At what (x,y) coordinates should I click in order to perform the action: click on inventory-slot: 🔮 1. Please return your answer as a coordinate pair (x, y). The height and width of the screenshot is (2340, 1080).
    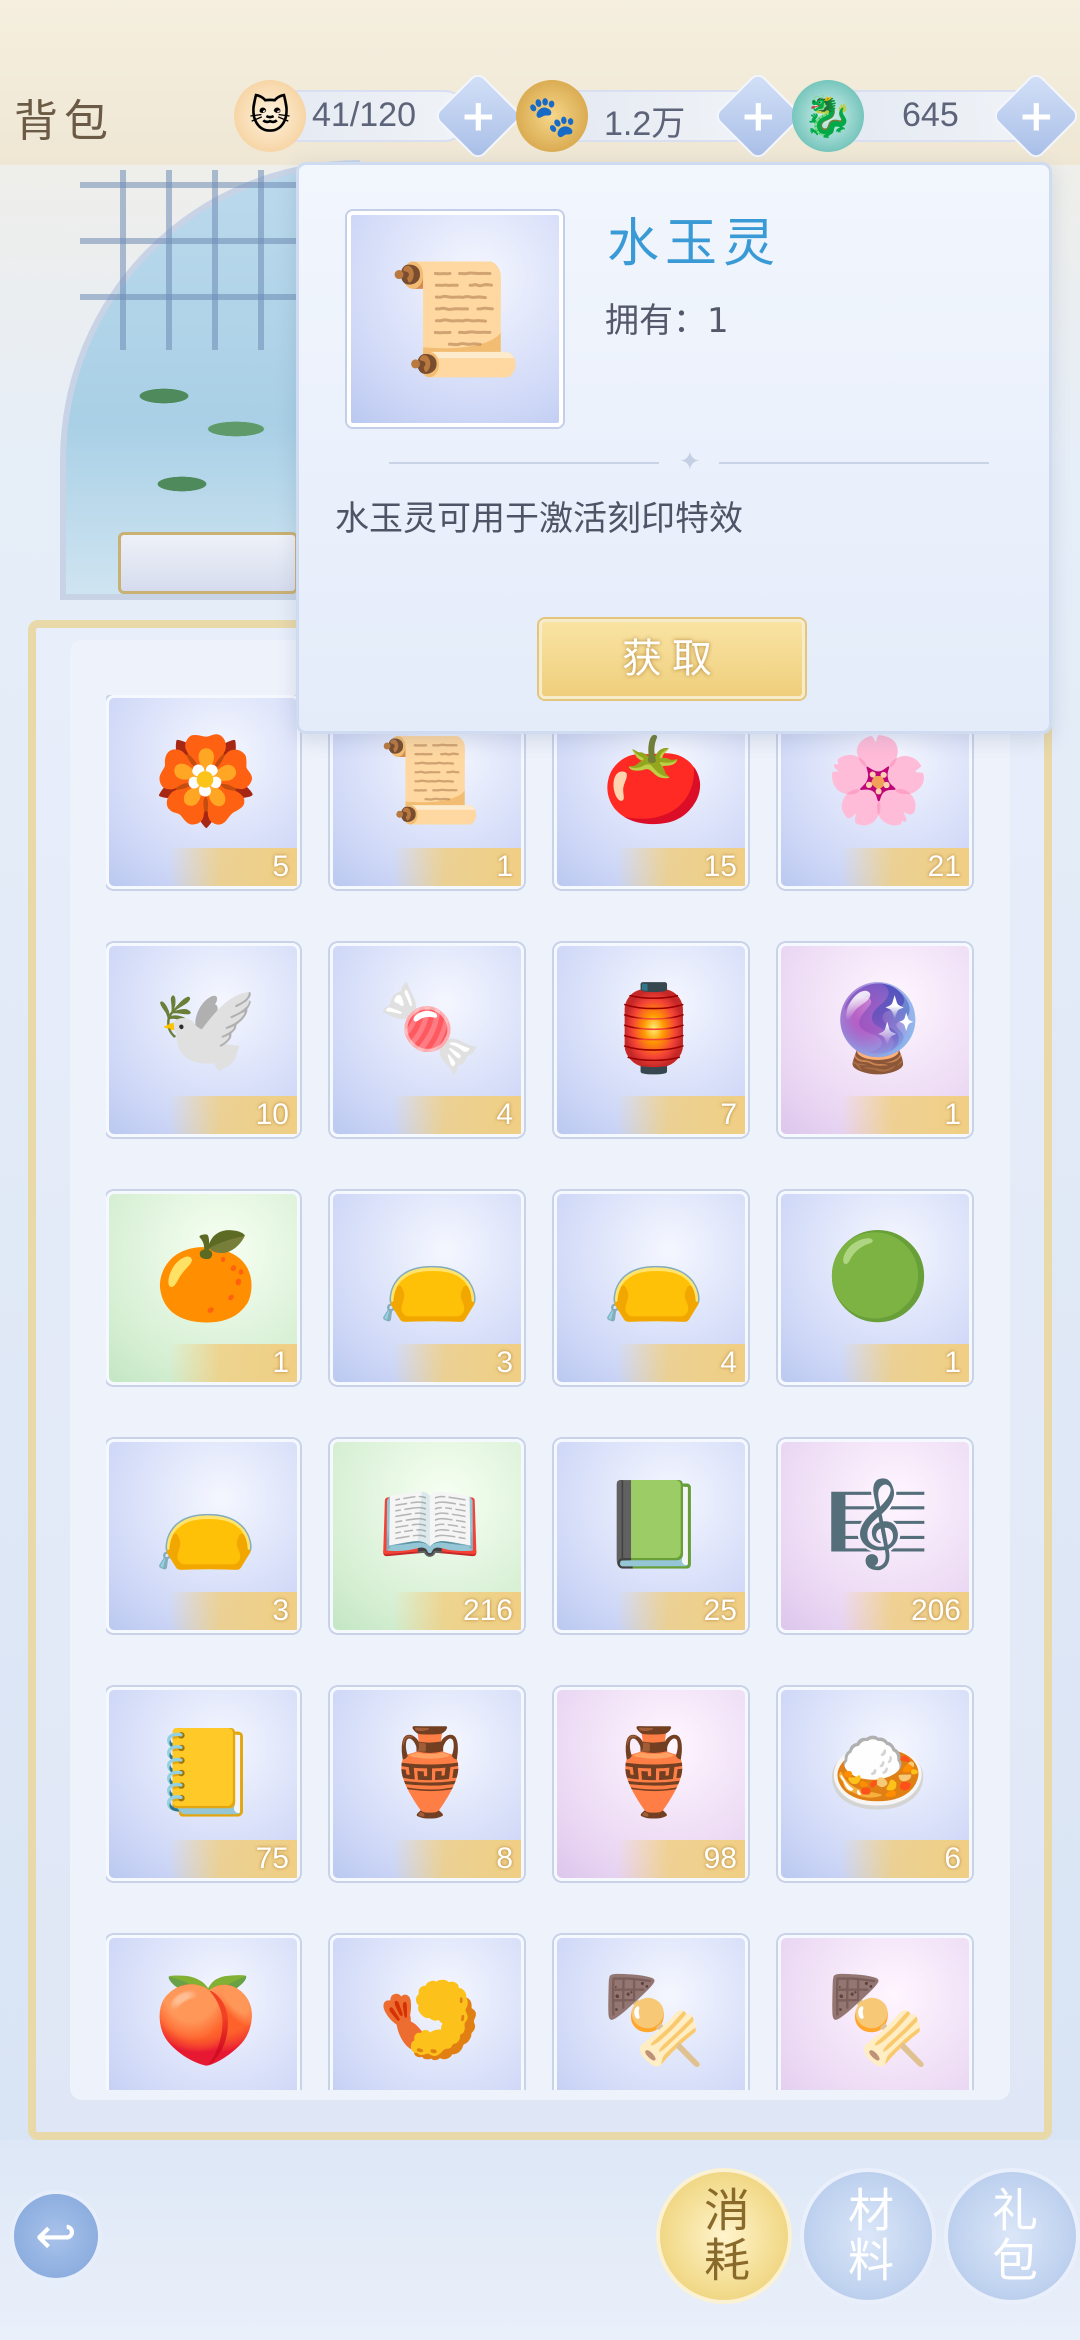
    Looking at the image, I should click on (875, 1040).